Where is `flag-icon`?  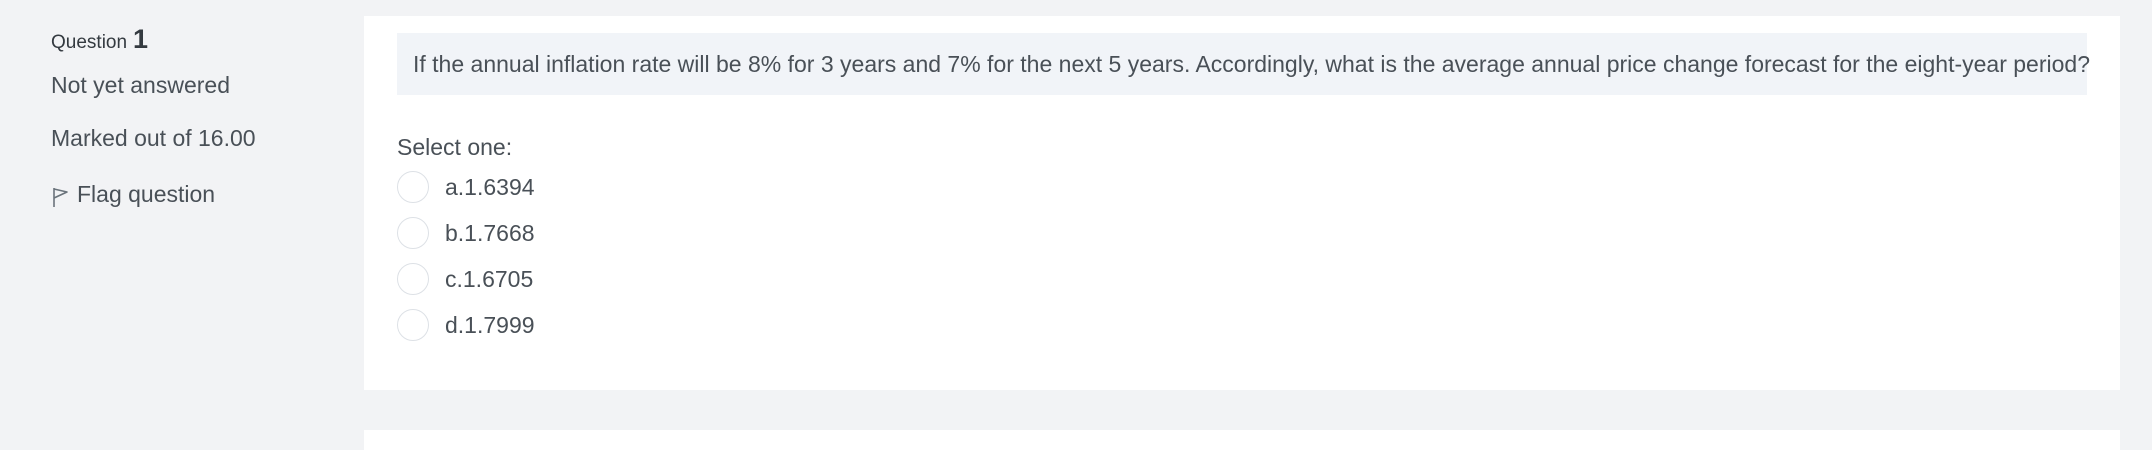 flag-icon is located at coordinates (61, 197).